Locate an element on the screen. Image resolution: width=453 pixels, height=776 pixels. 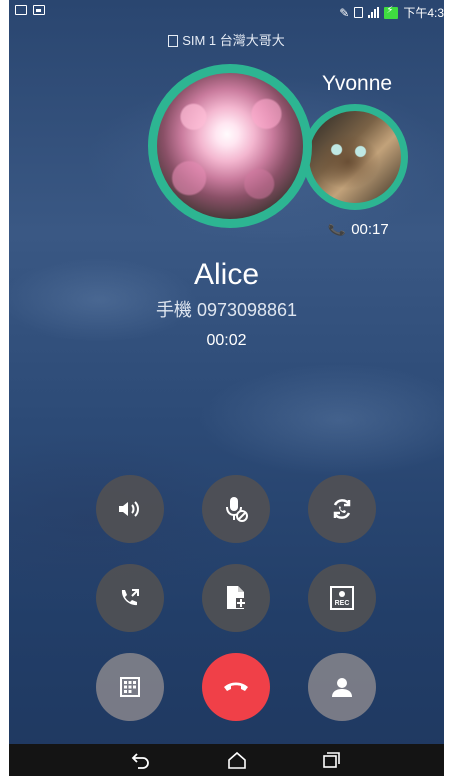
mute-mic-icon is located at coordinates (237, 509).